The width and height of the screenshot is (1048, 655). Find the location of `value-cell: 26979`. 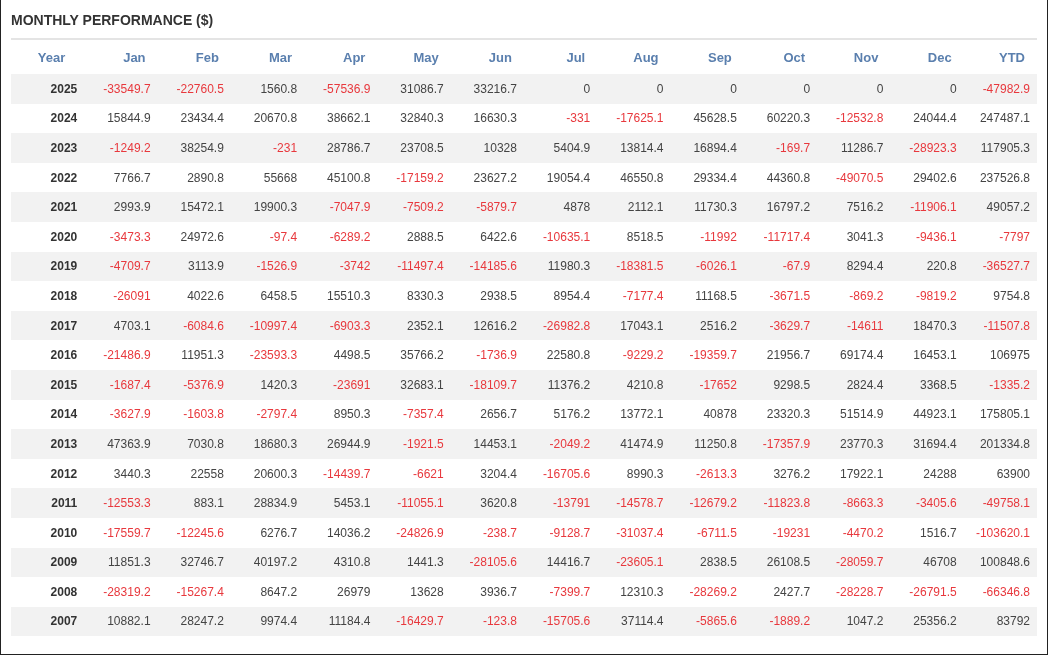

value-cell: 26979 is located at coordinates (341, 592).